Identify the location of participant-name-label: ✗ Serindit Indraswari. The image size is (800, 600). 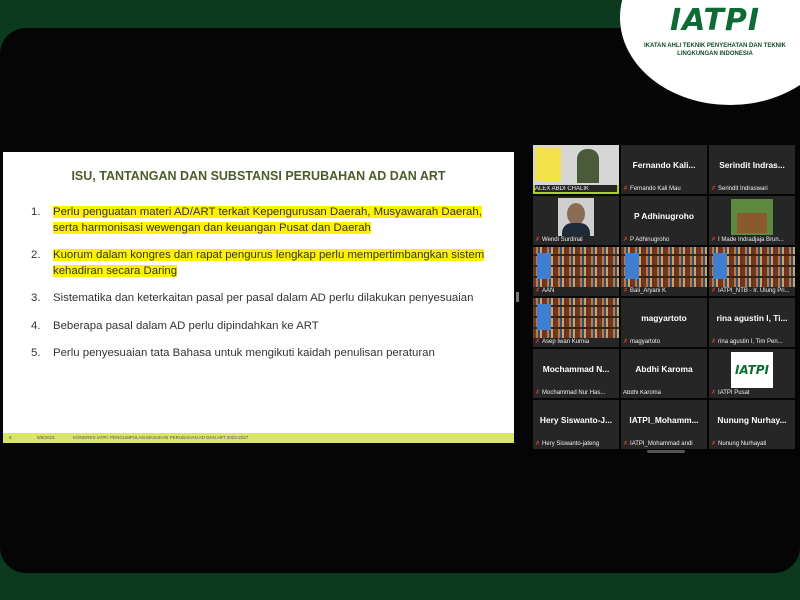
(752, 189).